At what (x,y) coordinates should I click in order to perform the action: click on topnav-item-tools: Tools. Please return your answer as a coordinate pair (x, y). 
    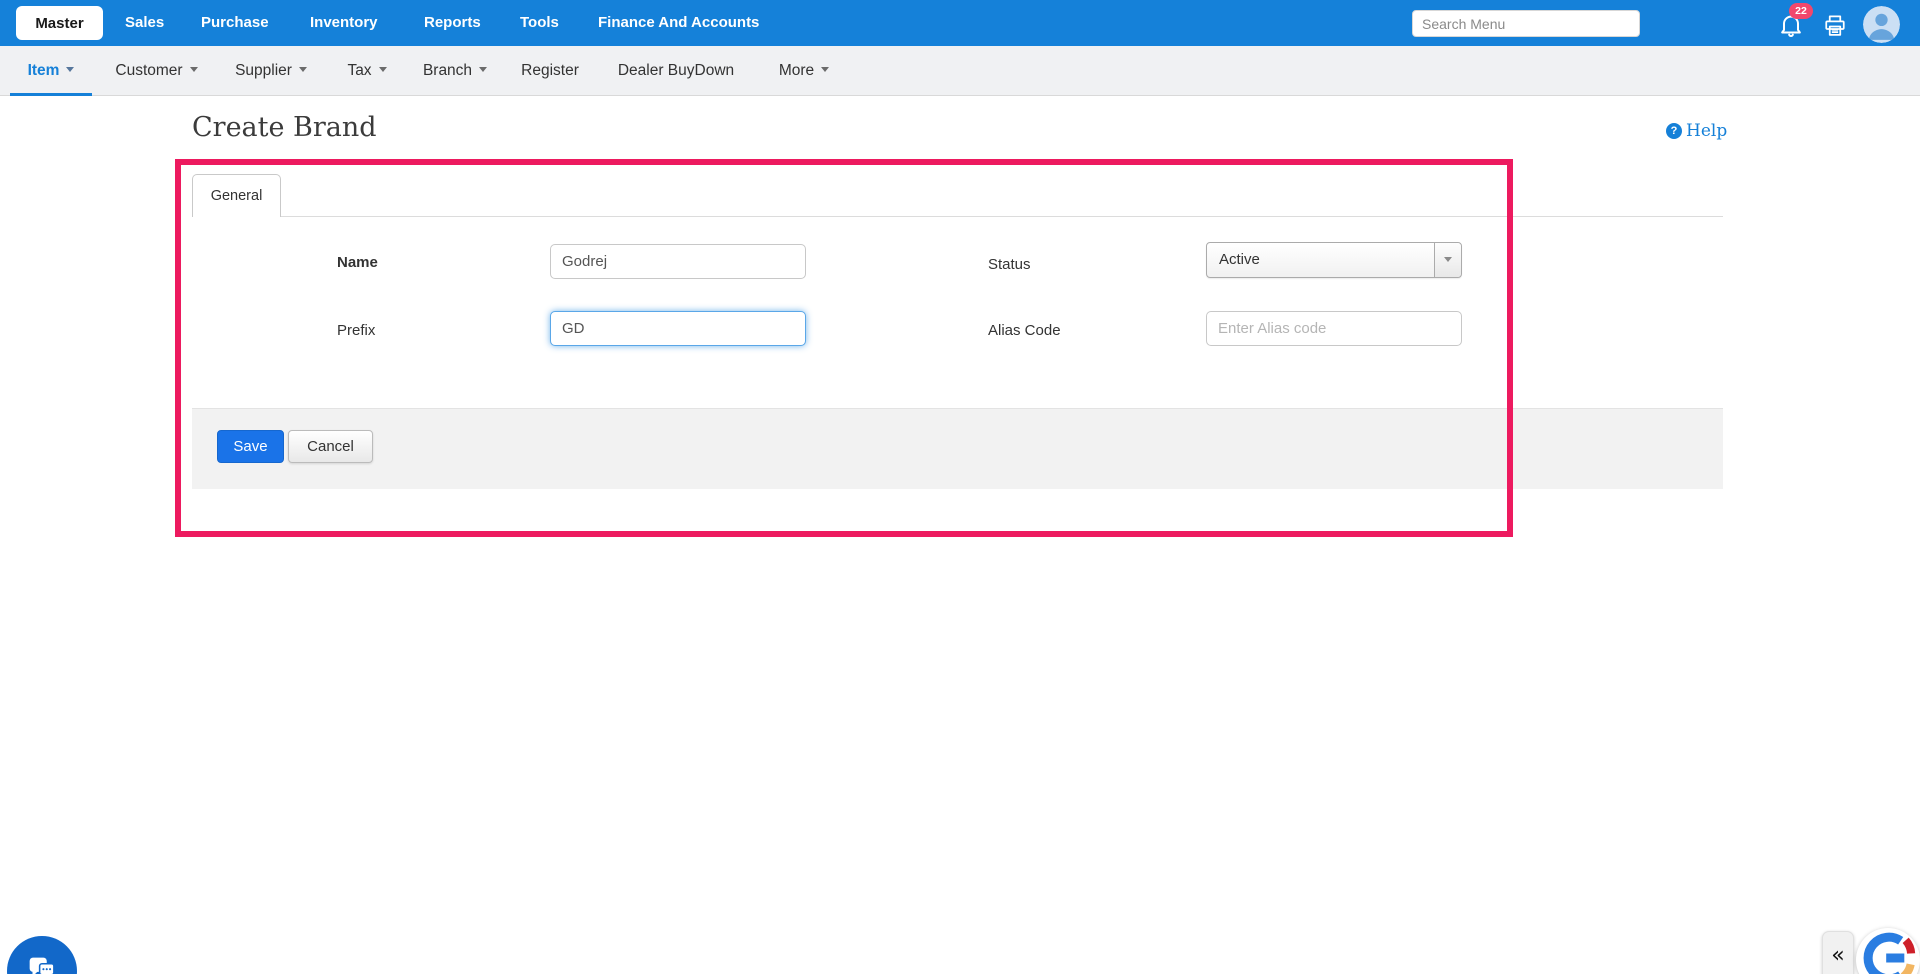
    Looking at the image, I should click on (539, 23).